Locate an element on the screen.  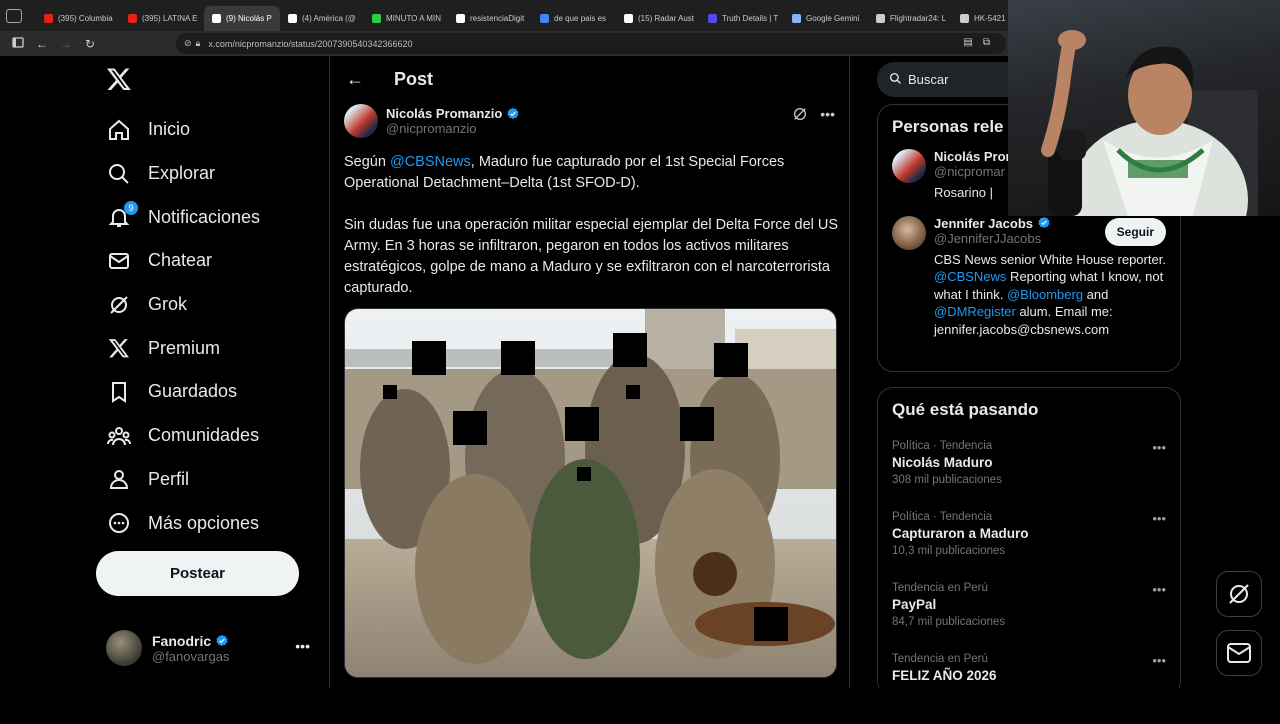
lock-icon: 🔒︎ is located at coordinates (198, 43).